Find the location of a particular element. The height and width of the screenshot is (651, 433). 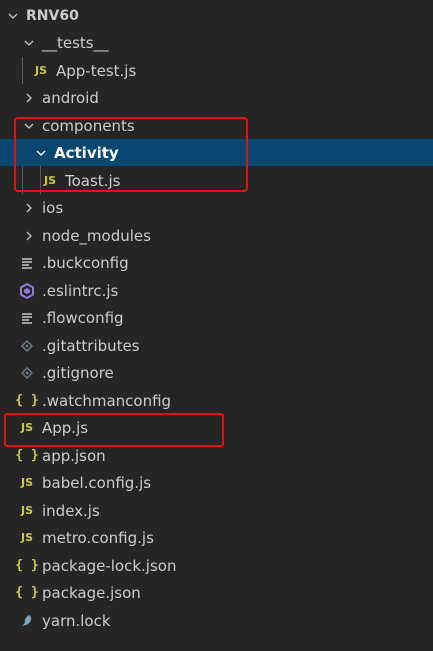

file-label: metro.config.js is located at coordinates (98, 537).